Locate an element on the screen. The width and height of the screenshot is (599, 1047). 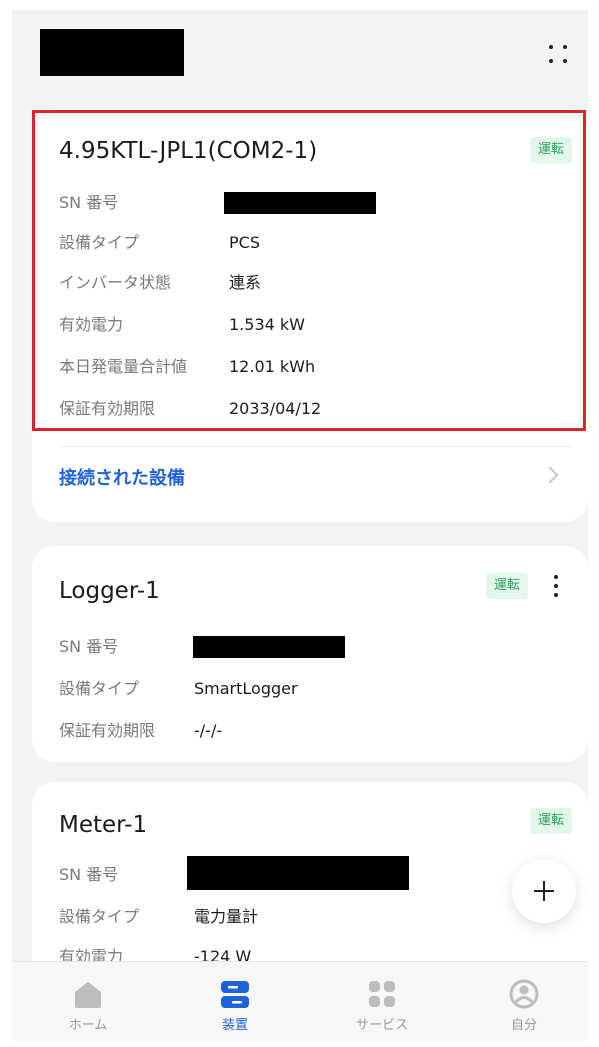
row-value: PCS is located at coordinates (244, 242).